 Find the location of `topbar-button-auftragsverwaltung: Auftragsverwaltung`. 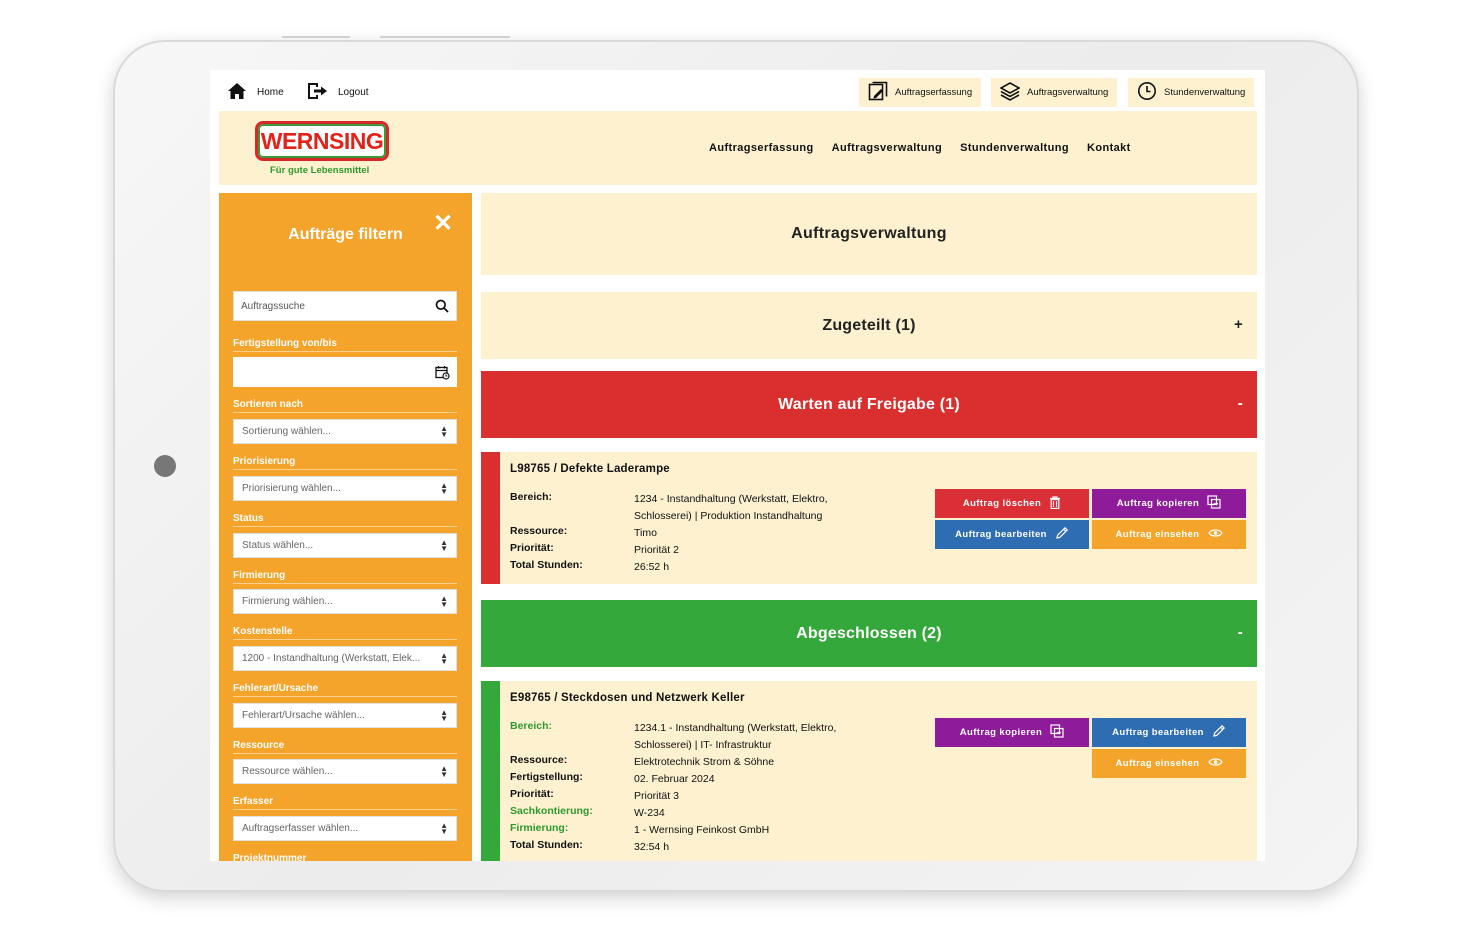

topbar-button-auftragsverwaltung: Auftragsverwaltung is located at coordinates (1054, 92).